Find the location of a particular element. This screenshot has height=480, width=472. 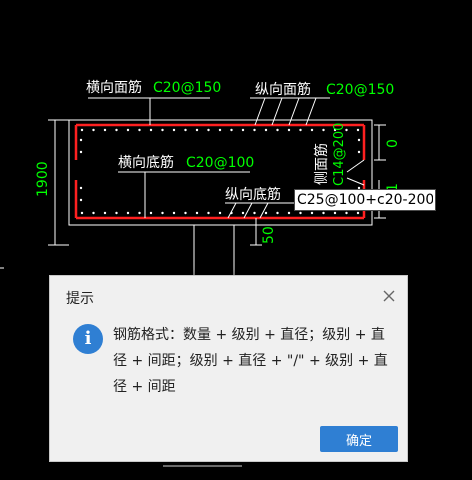

side-label: 侧面筋 is located at coordinates (321, 164).